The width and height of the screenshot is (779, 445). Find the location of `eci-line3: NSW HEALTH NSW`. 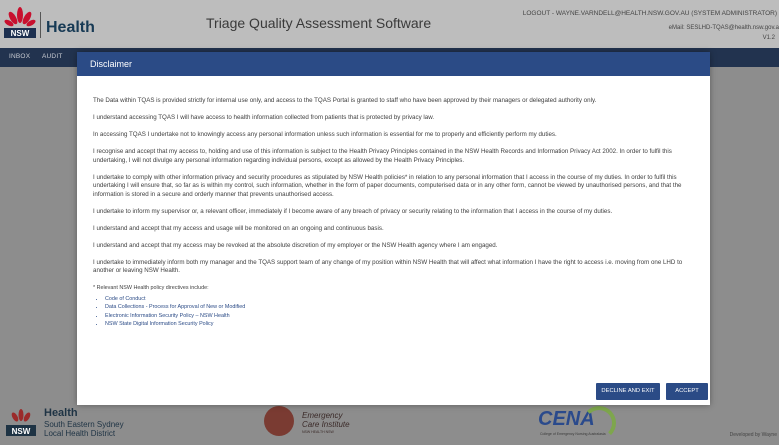

eci-line3: NSW HEALTH NSW is located at coordinates (318, 432).